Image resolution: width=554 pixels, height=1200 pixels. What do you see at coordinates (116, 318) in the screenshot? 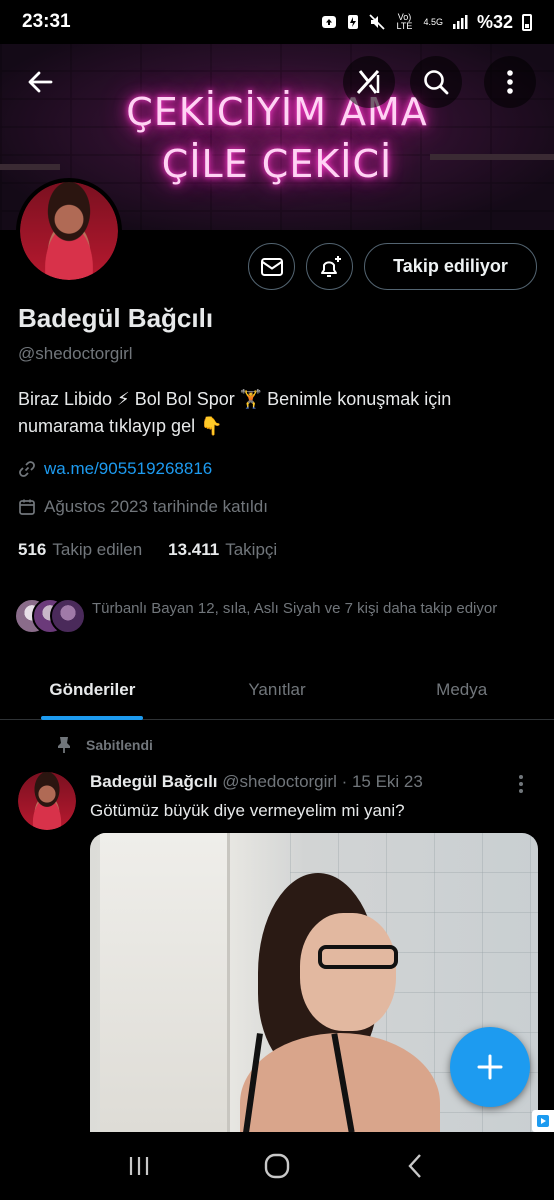
I see `profile-name: Badegül Bağcılı` at bounding box center [116, 318].